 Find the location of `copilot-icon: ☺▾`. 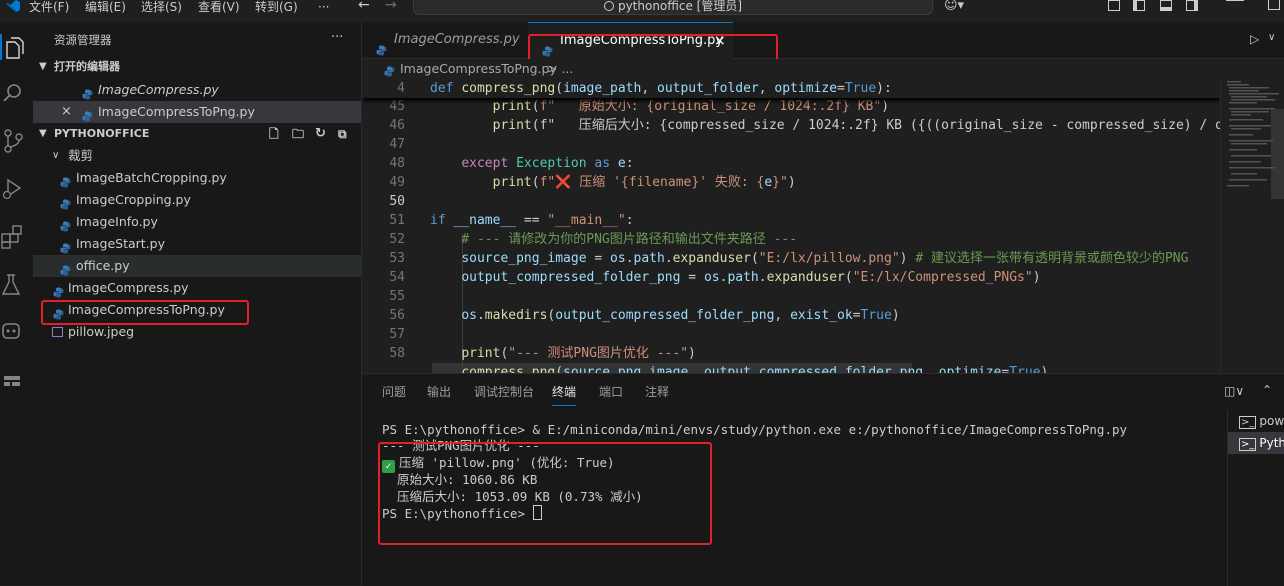

copilot-icon: ☺▾ is located at coordinates (954, 6).